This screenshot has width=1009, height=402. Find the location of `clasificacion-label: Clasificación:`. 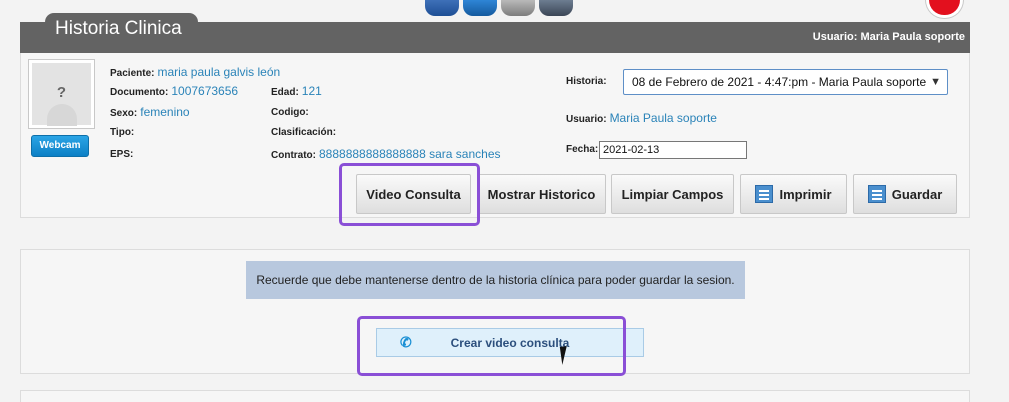

clasificacion-label: Clasificación: is located at coordinates (304, 132).